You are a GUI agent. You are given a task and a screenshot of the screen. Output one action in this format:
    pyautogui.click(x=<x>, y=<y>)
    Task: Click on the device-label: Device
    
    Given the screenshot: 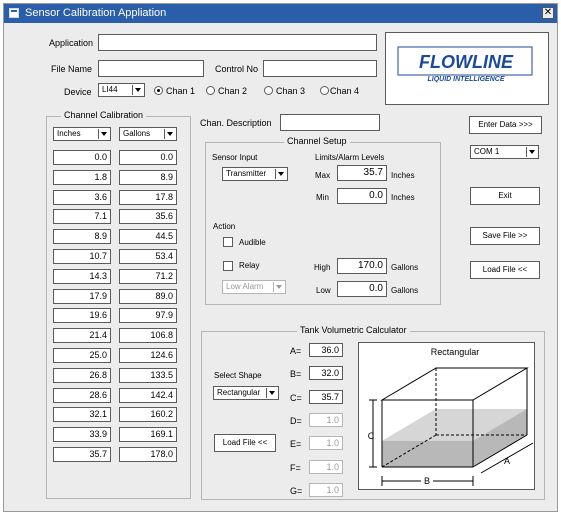 What is the action you would take?
    pyautogui.click(x=78, y=92)
    